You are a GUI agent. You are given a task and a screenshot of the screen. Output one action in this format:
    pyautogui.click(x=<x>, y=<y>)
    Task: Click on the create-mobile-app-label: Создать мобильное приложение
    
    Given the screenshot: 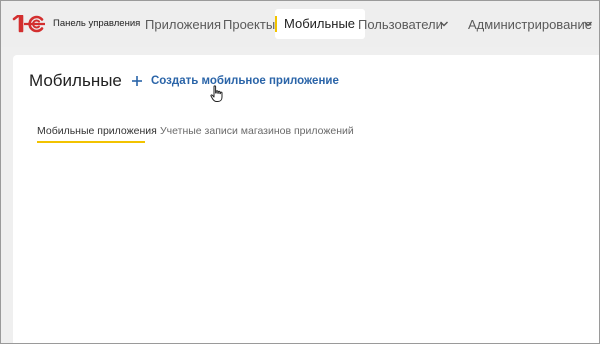 What is the action you would take?
    pyautogui.click(x=245, y=81)
    